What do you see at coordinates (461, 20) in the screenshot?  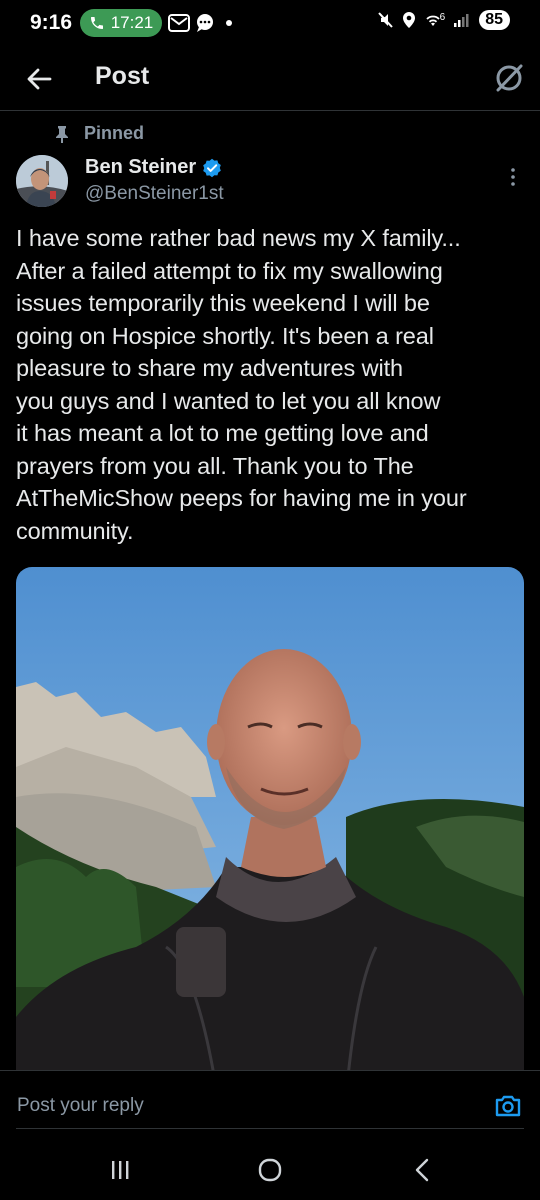 I see `cell-signal-icon` at bounding box center [461, 20].